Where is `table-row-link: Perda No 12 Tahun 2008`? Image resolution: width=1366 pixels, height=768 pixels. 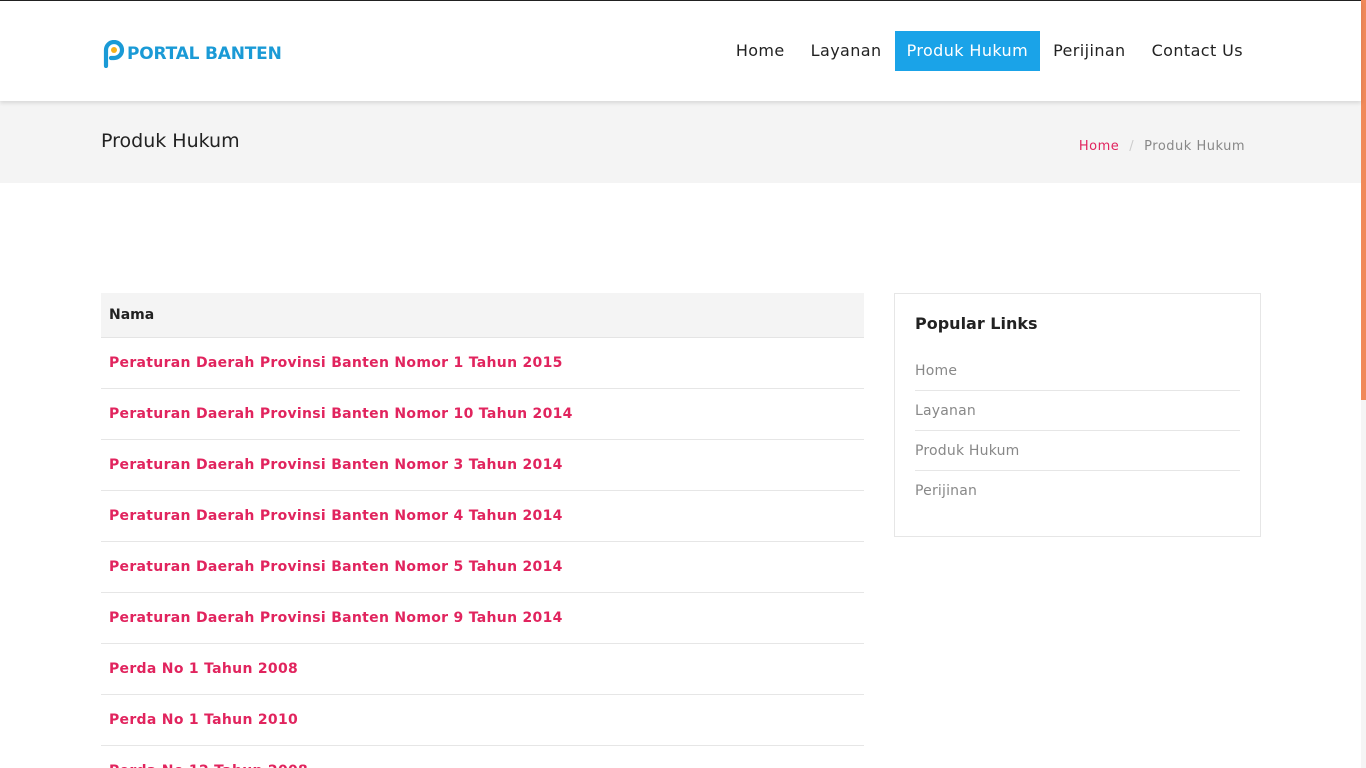
table-row-link: Perda No 12 Tahun 2008 is located at coordinates (482, 757).